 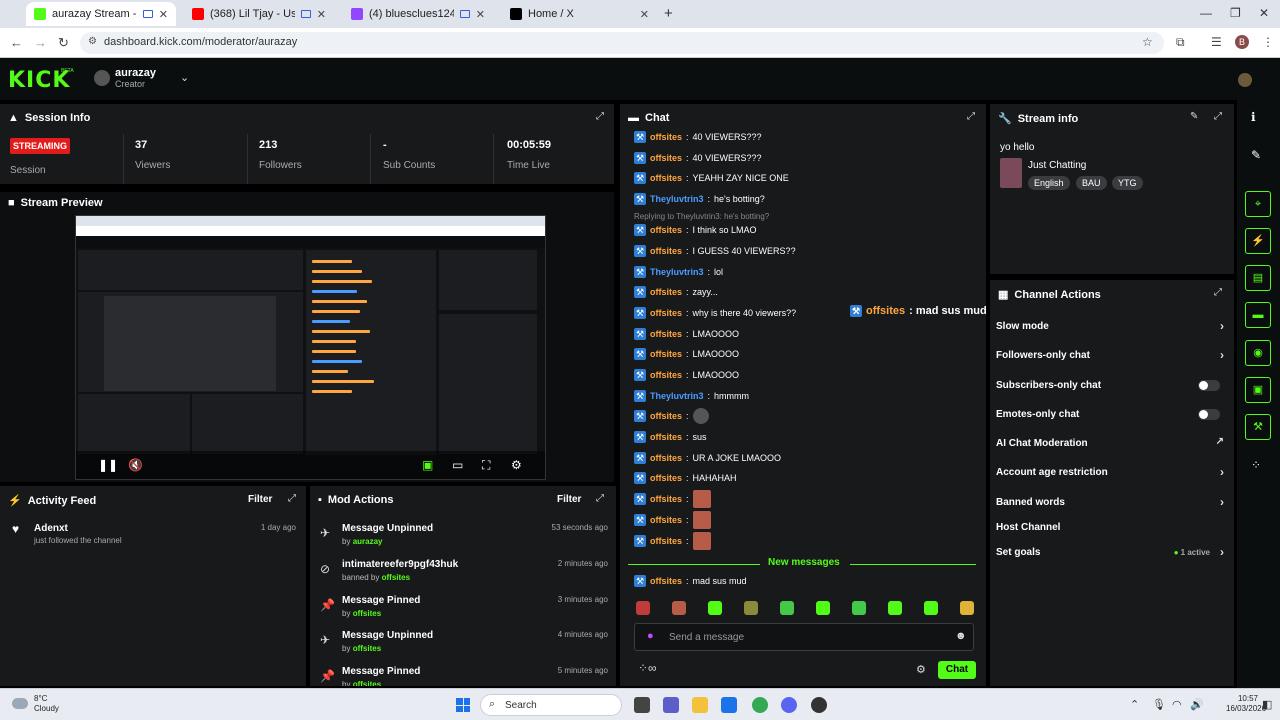 I want to click on browser-tab-x: Home / X ✕, so click(x=579, y=14).